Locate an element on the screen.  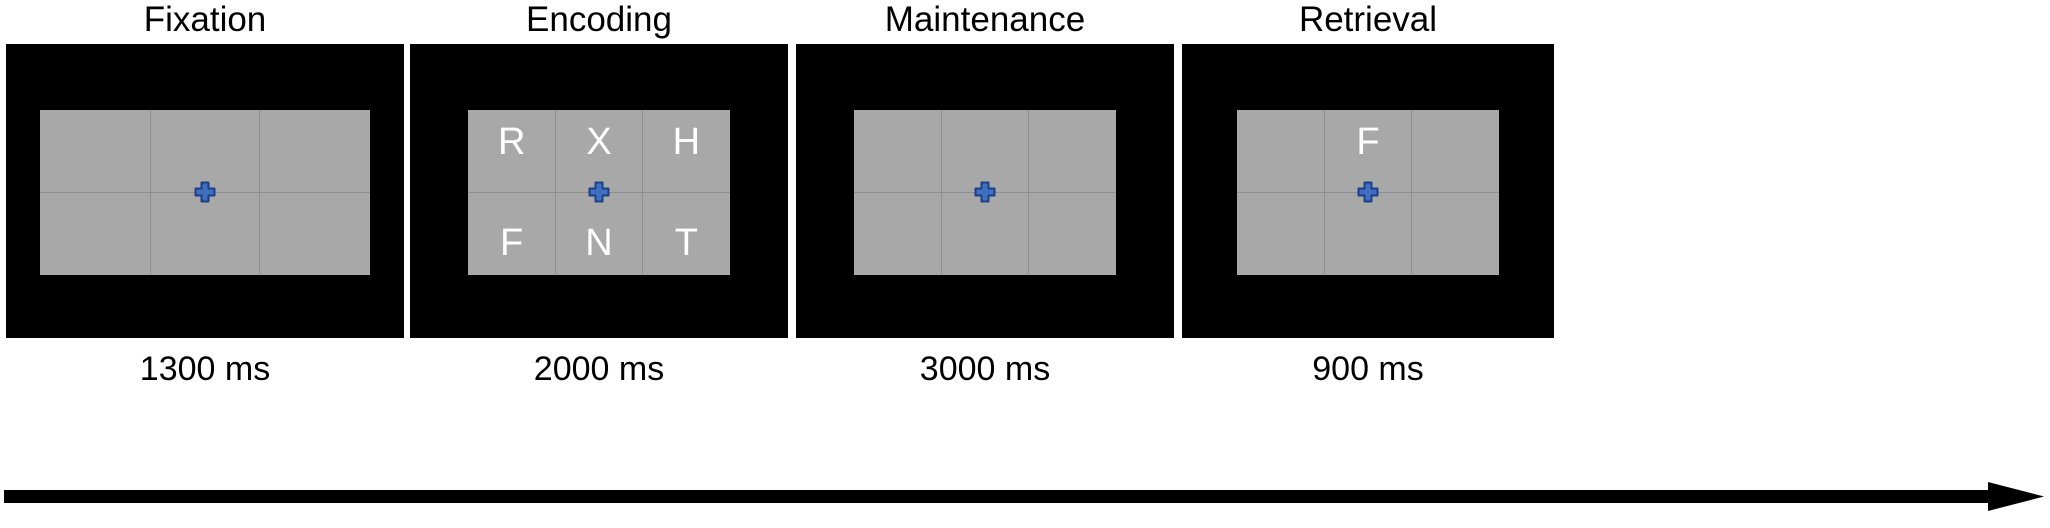
grid-cell-top-right: H is located at coordinates (686, 151).